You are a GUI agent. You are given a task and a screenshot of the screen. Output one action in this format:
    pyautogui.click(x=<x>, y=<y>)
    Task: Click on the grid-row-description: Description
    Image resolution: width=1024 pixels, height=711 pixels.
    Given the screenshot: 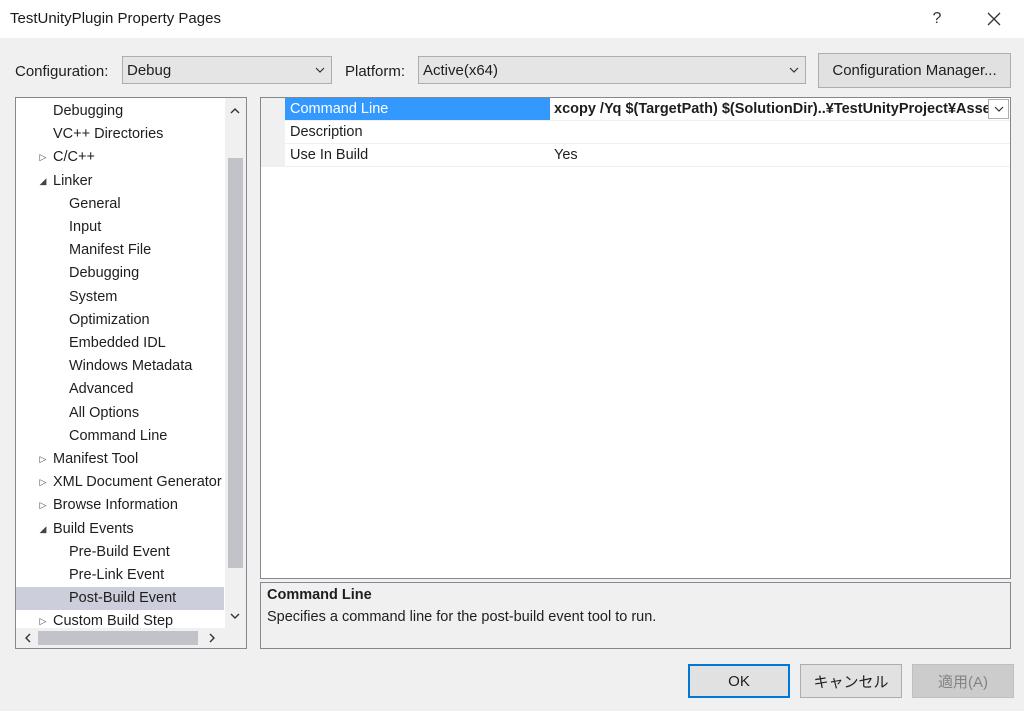 What is the action you would take?
    pyautogui.click(x=635, y=132)
    